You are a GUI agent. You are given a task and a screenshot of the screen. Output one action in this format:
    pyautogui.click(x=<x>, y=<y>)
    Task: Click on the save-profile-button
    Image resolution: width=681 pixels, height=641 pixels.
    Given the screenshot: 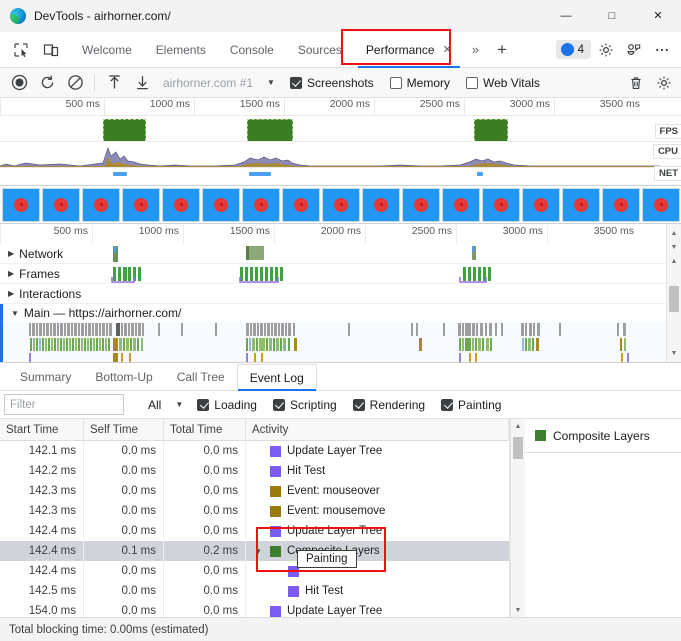 What is the action you would take?
    pyautogui.click(x=142, y=83)
    